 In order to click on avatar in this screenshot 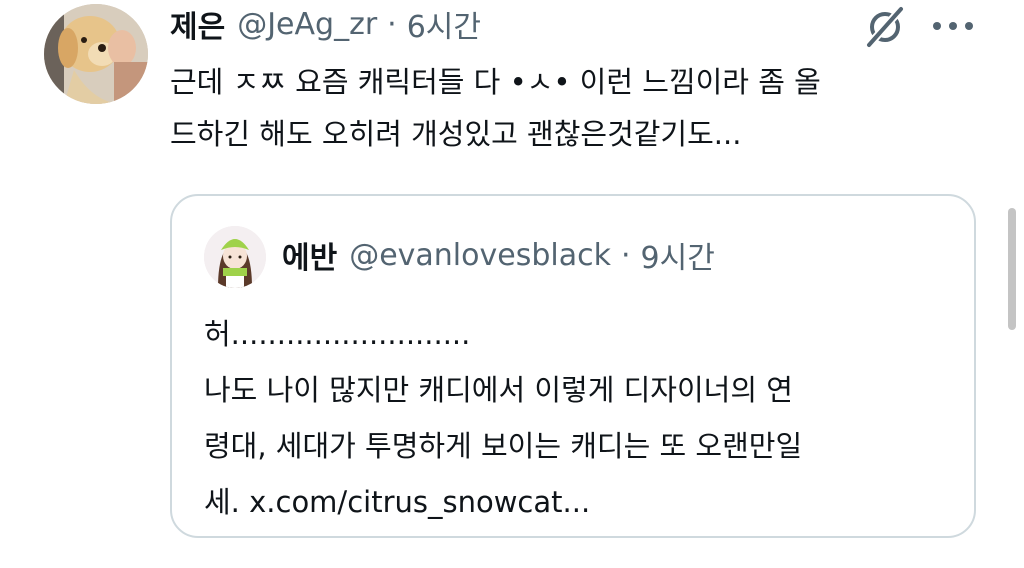, I will do `click(96, 54)`.